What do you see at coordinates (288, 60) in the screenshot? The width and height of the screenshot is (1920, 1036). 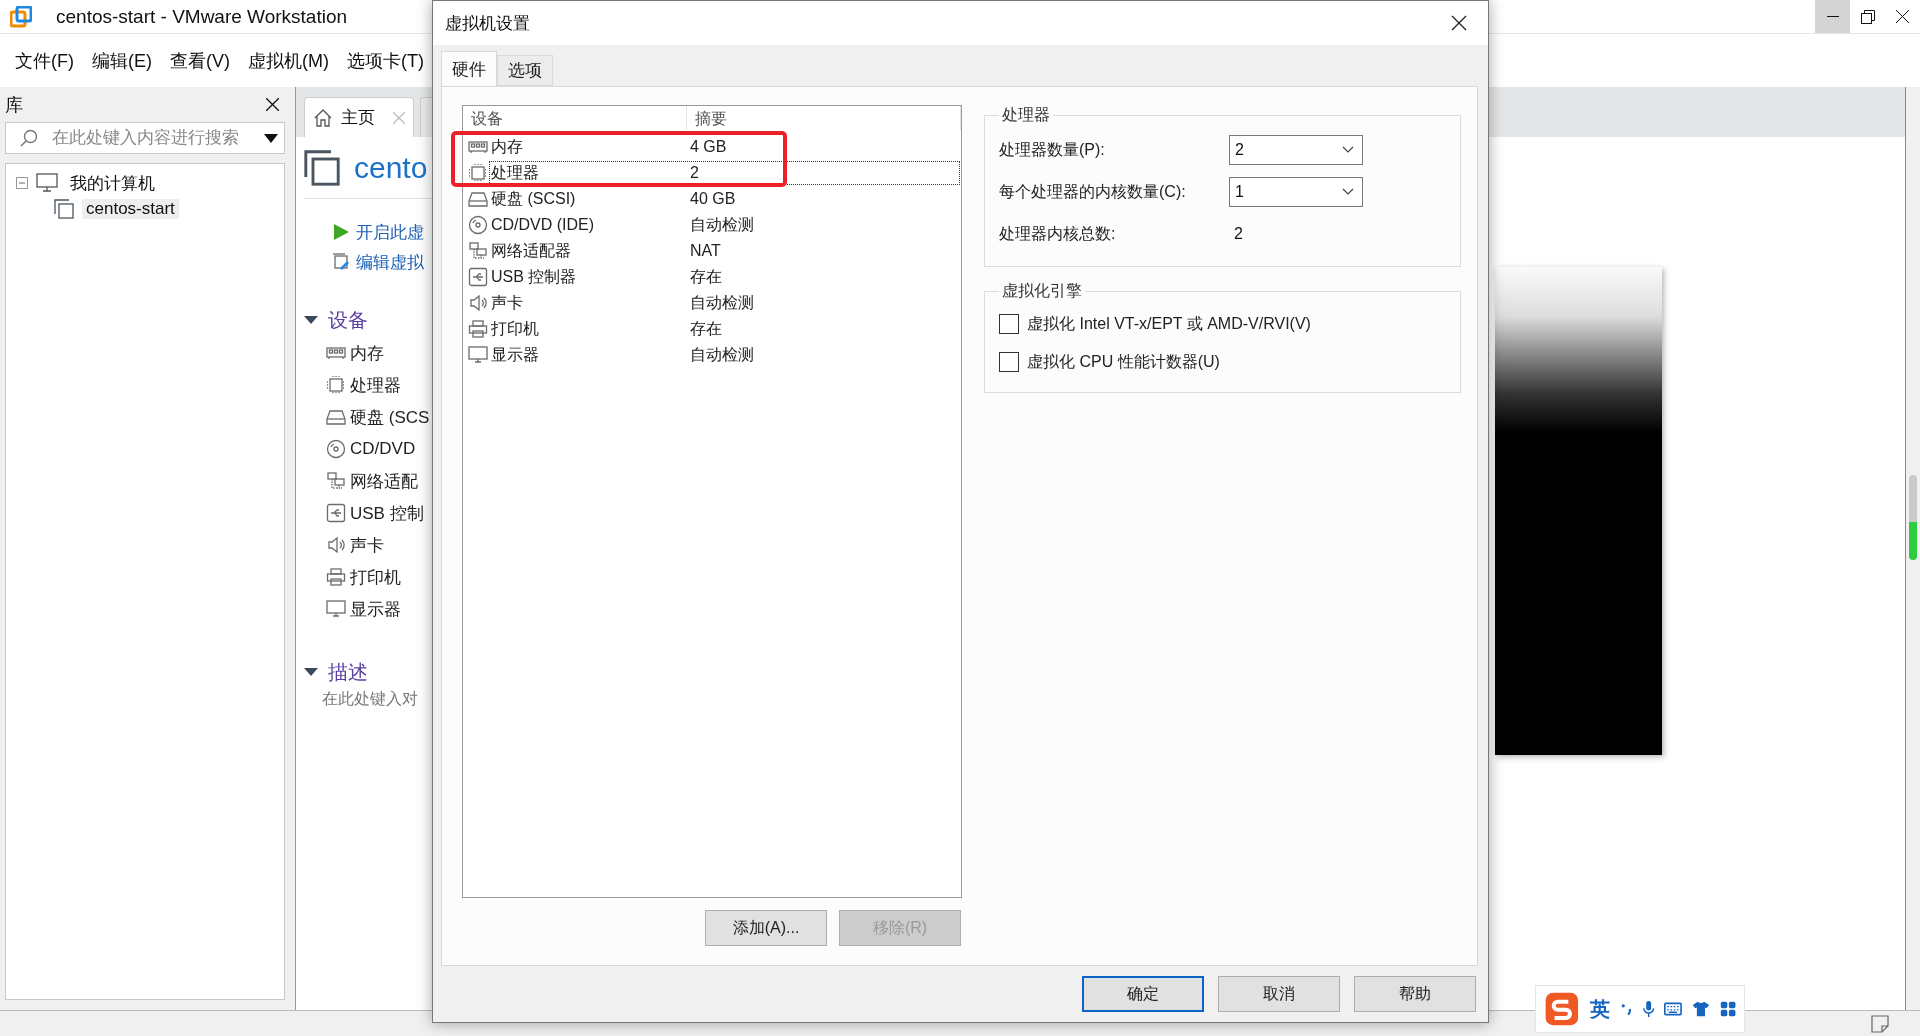 I see `menu-item: 虚拟机(M)` at bounding box center [288, 60].